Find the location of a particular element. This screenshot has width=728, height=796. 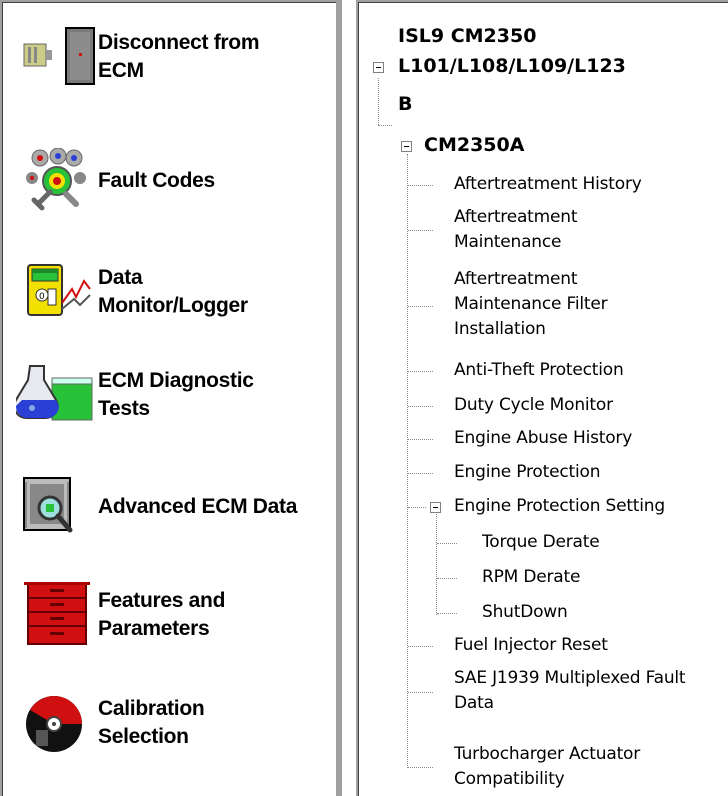

data-monitor-logger-button: 0 Data Monitor/Logger is located at coordinates (176, 292).